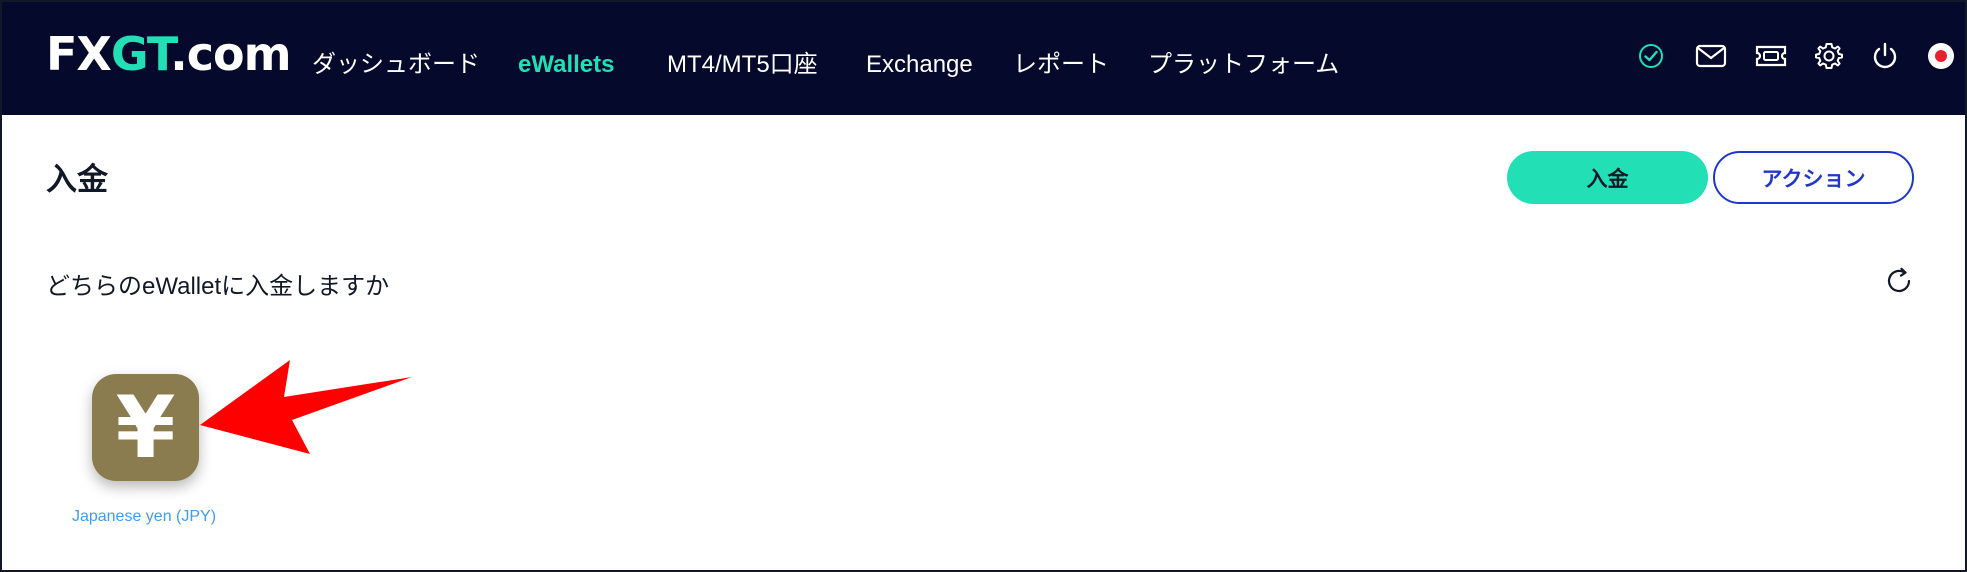 This screenshot has width=1967, height=572. Describe the element at coordinates (396, 65) in the screenshot. I see `nav-dashboard: ダッシュボード` at that location.